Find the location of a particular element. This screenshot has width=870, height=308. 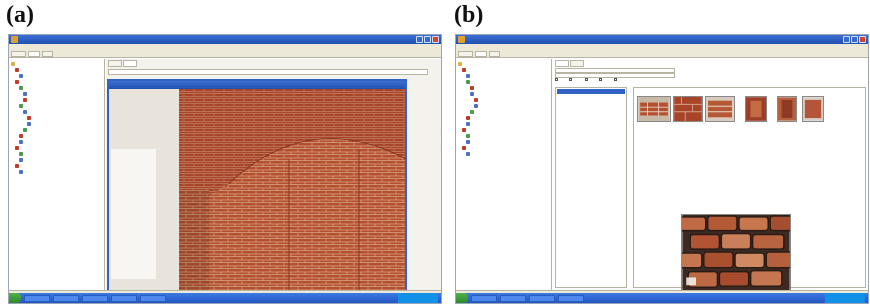

checkbox-row is located at coordinates (588, 80).